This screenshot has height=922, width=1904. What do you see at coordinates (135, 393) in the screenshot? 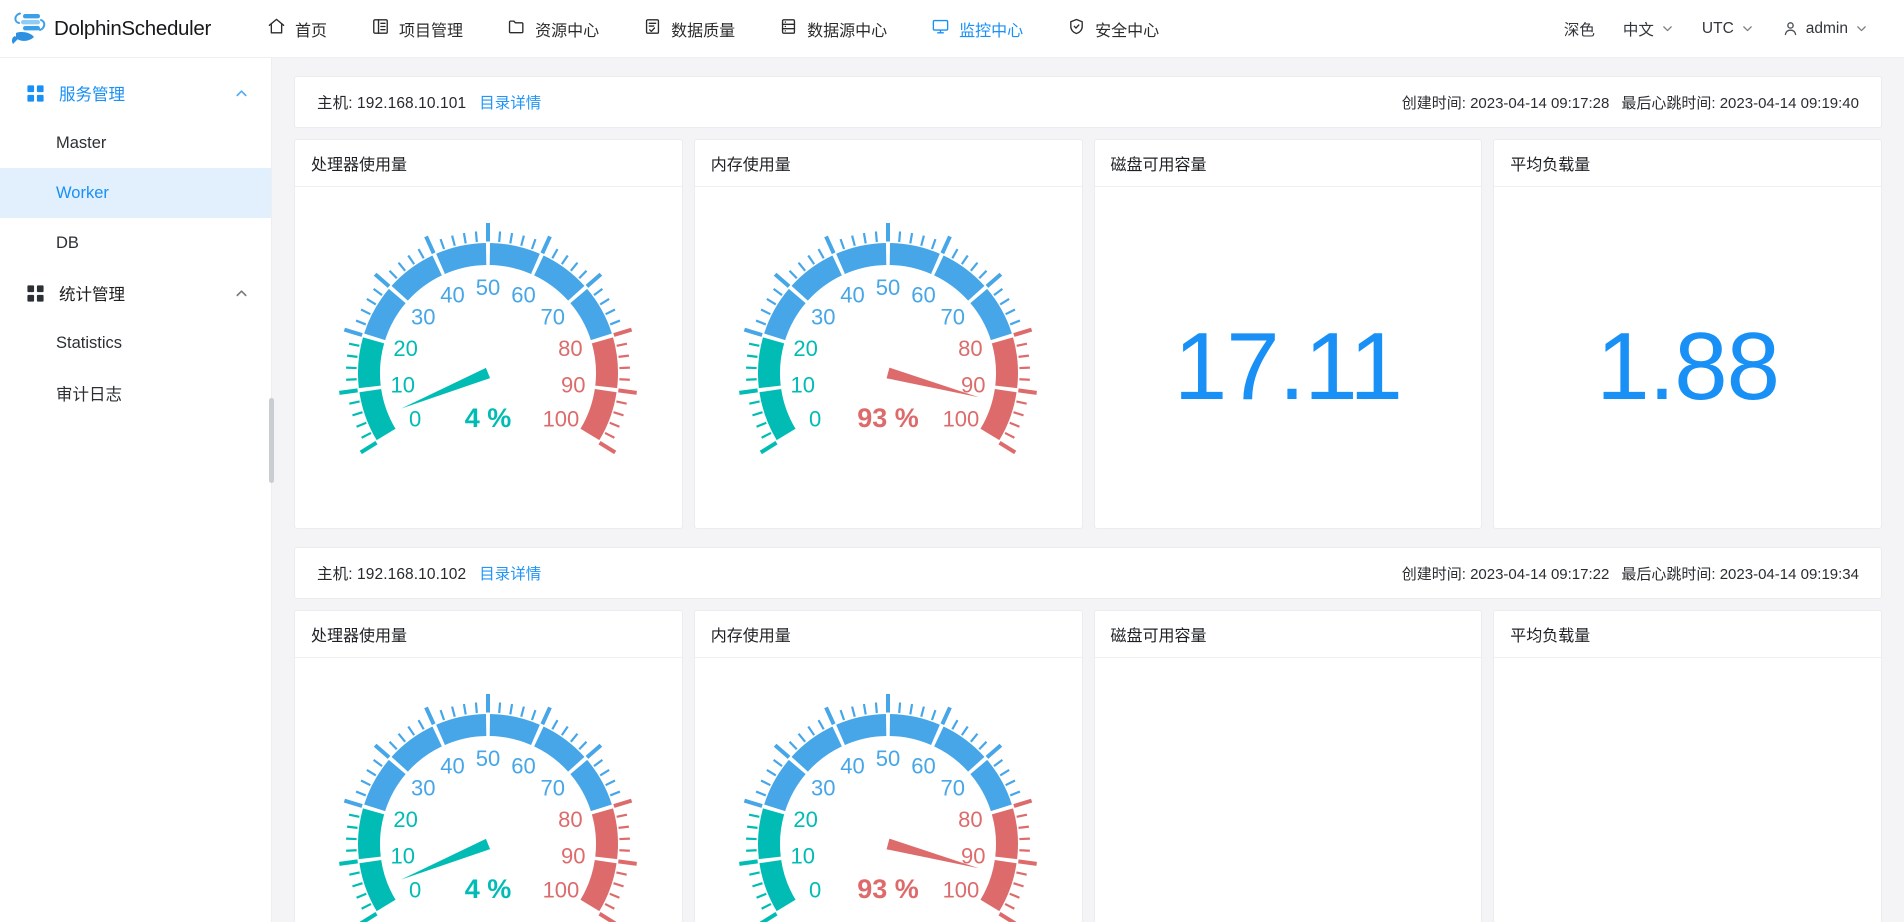
I see `sidebar-item-audit-log: 审计日志` at bounding box center [135, 393].